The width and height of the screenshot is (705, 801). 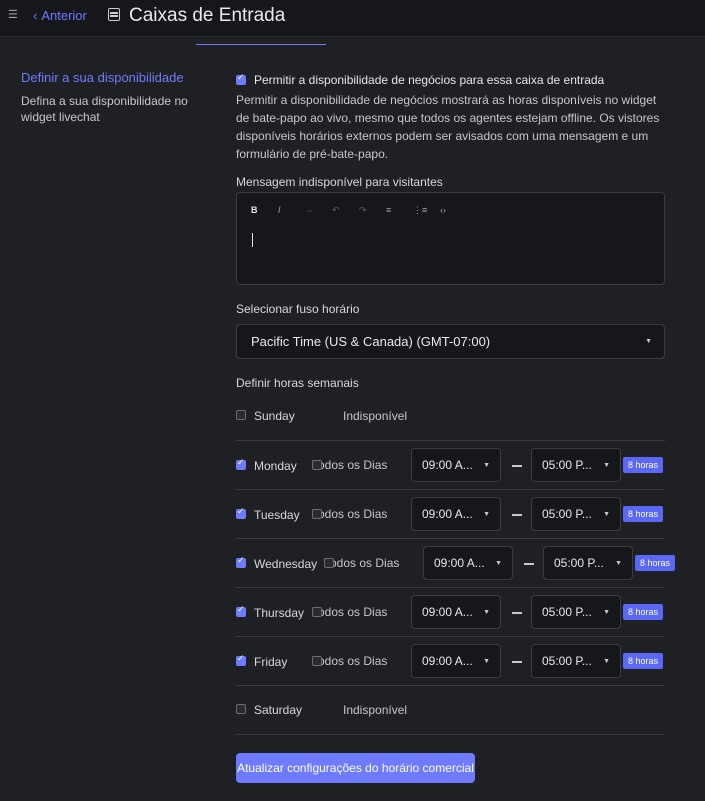 What do you see at coordinates (375, 710) in the screenshot?
I see `unavailable-text: Indisponível` at bounding box center [375, 710].